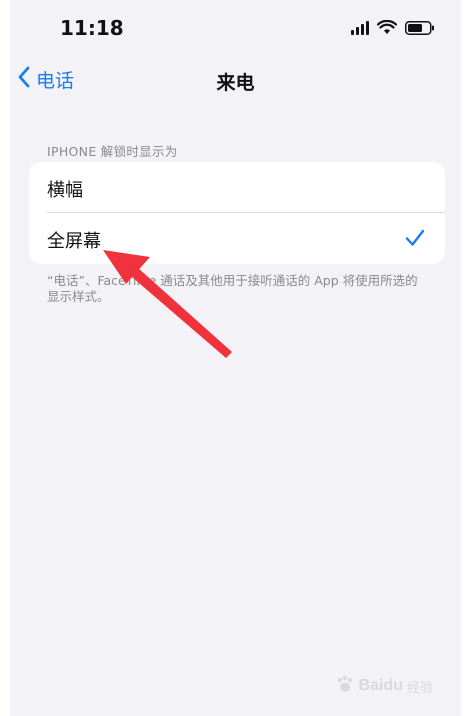 This screenshot has height=716, width=465. What do you see at coordinates (360, 27) in the screenshot?
I see `signal-icon` at bounding box center [360, 27].